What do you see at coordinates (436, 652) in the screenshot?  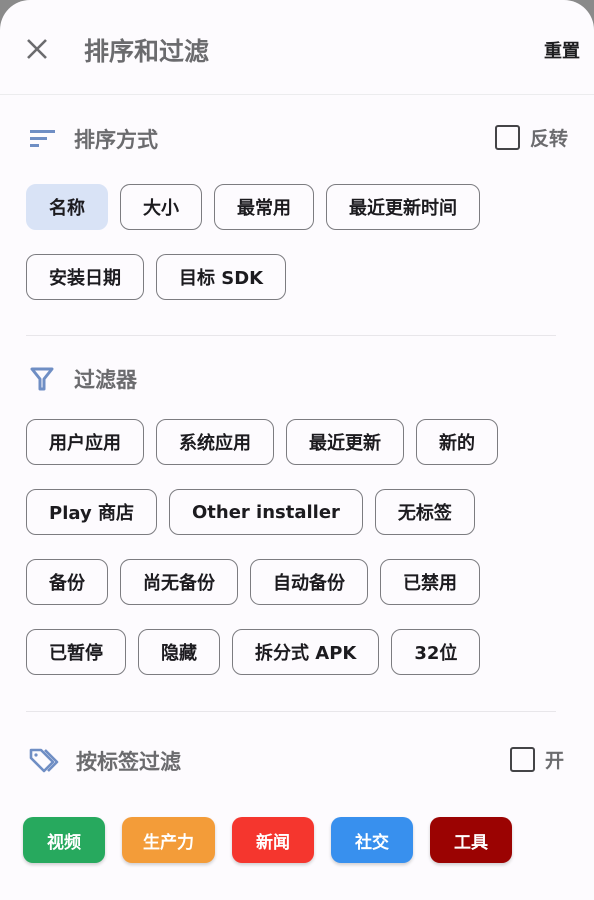 I see `filter-option-chip: 32位` at bounding box center [436, 652].